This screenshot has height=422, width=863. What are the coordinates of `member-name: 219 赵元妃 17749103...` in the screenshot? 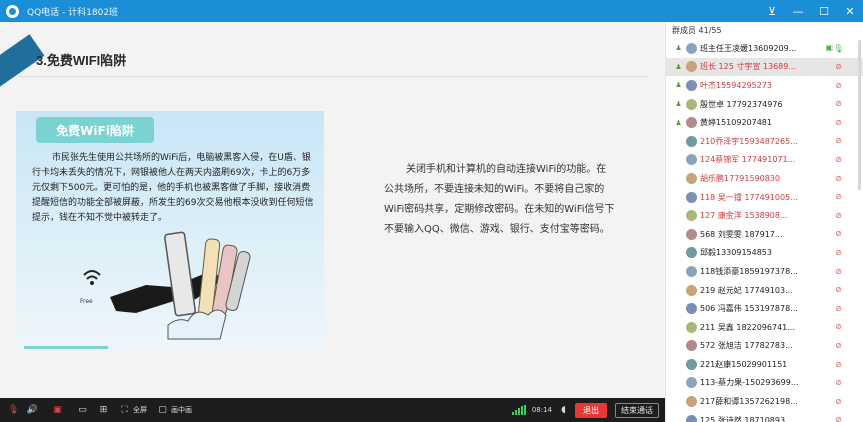 It's located at (746, 290).